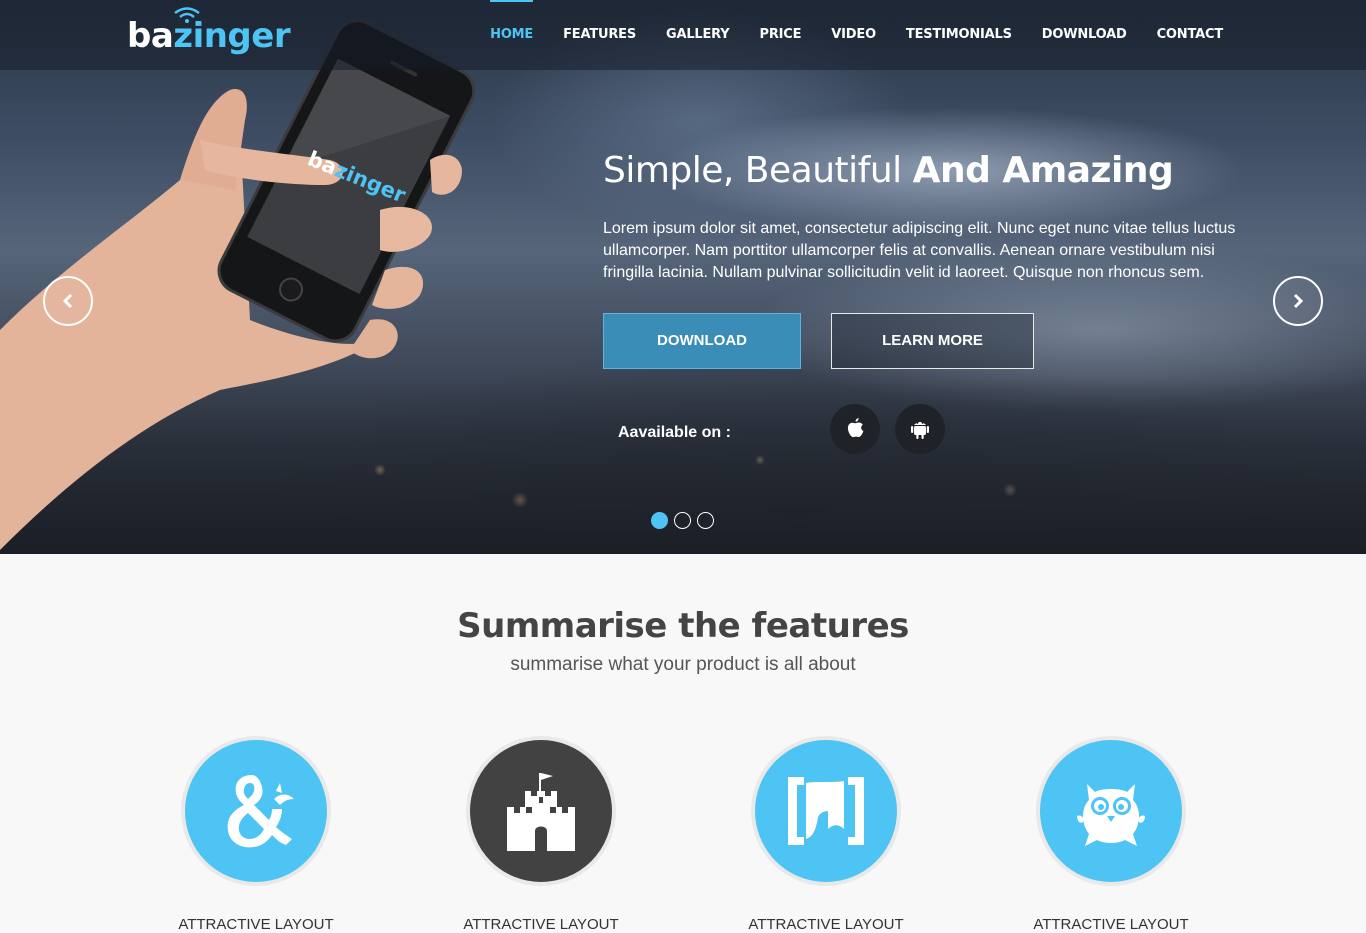 This screenshot has width=1366, height=933. I want to click on chevron-right-icon, so click(1298, 301).